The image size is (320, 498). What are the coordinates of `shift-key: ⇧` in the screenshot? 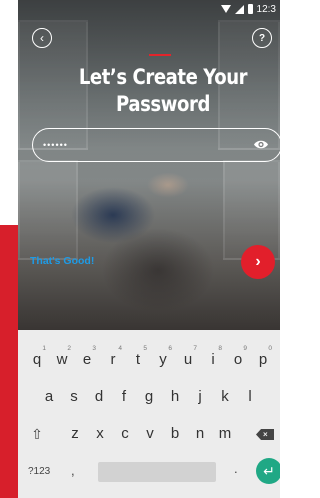 It's located at (37, 434).